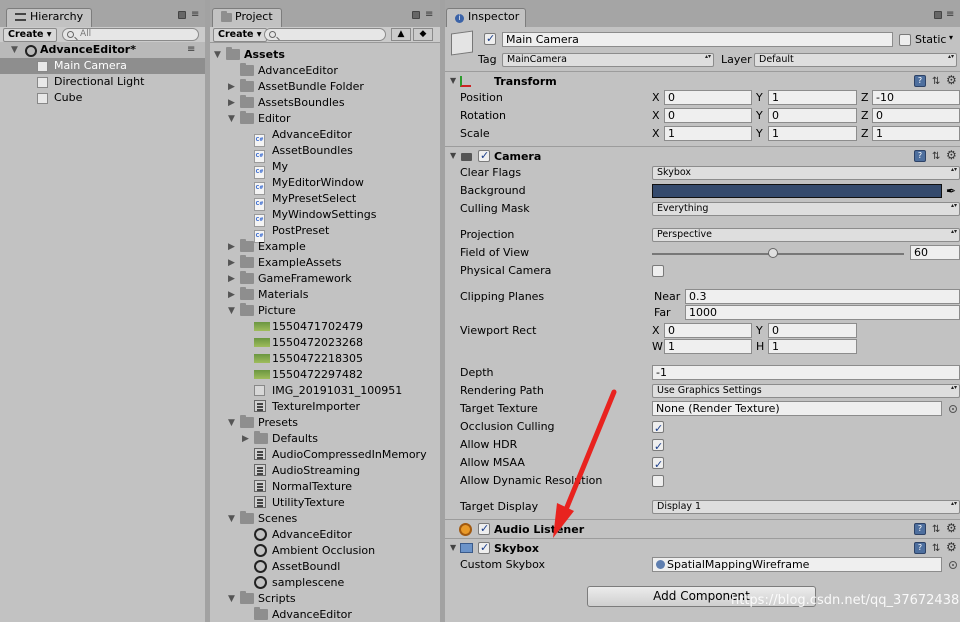  Describe the element at coordinates (797, 191) in the screenshot. I see `background-color-field` at that location.